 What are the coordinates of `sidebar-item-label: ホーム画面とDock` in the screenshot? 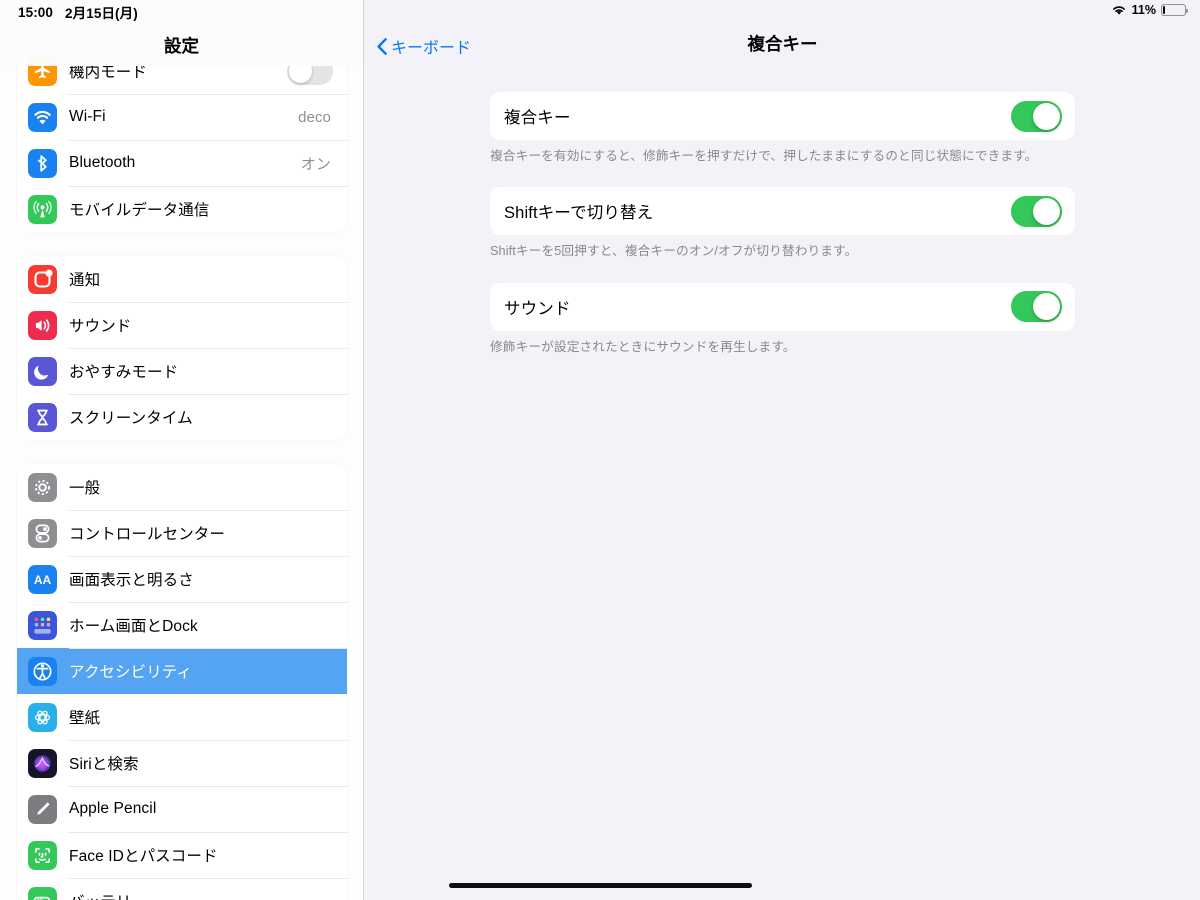 It's located at (133, 626).